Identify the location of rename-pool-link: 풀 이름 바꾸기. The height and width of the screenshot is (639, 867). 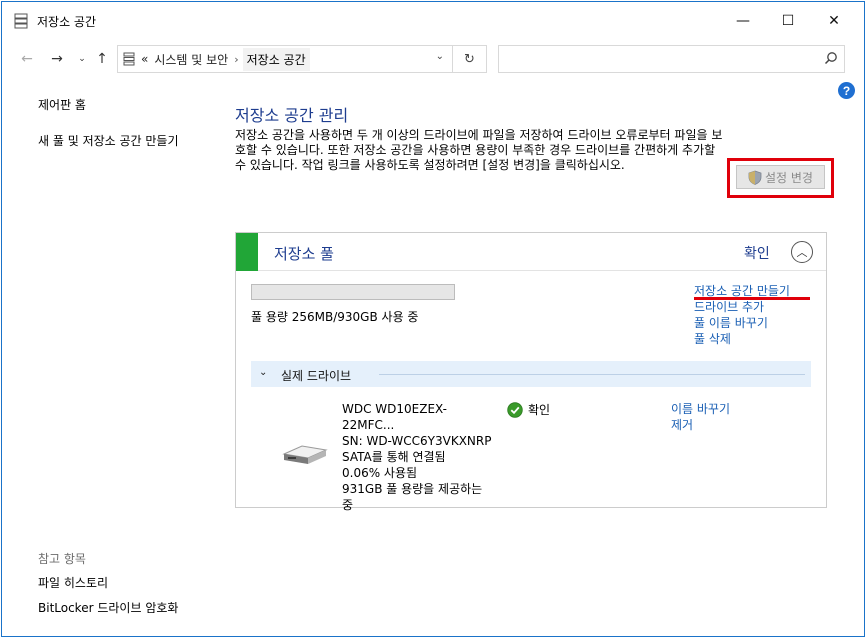
(742, 323).